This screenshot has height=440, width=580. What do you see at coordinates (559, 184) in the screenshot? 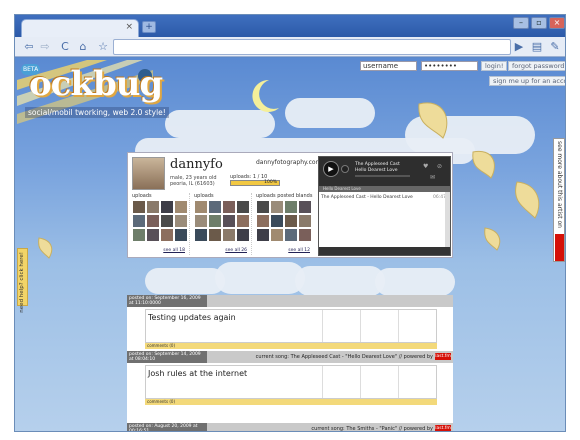
I see `artist-info-text: see more about this artist on` at bounding box center [559, 184].